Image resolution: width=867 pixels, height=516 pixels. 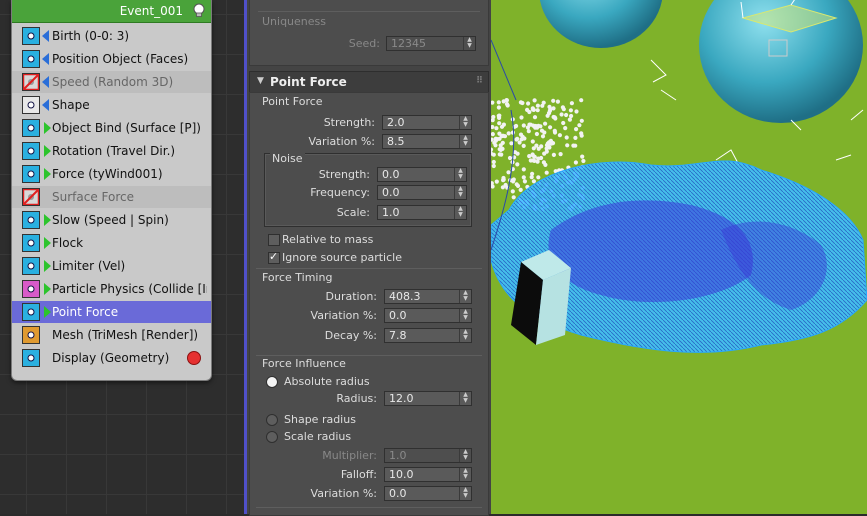 I want to click on operator-row: Shape, so click(x=111, y=105).